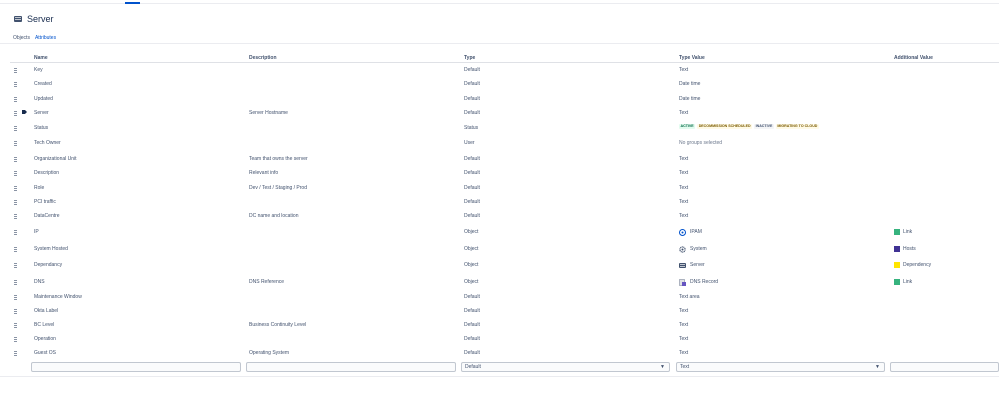 Image resolution: width=999 pixels, height=400 pixels. What do you see at coordinates (499, 70) in the screenshot?
I see `table-row: Key Default Text` at bounding box center [499, 70].